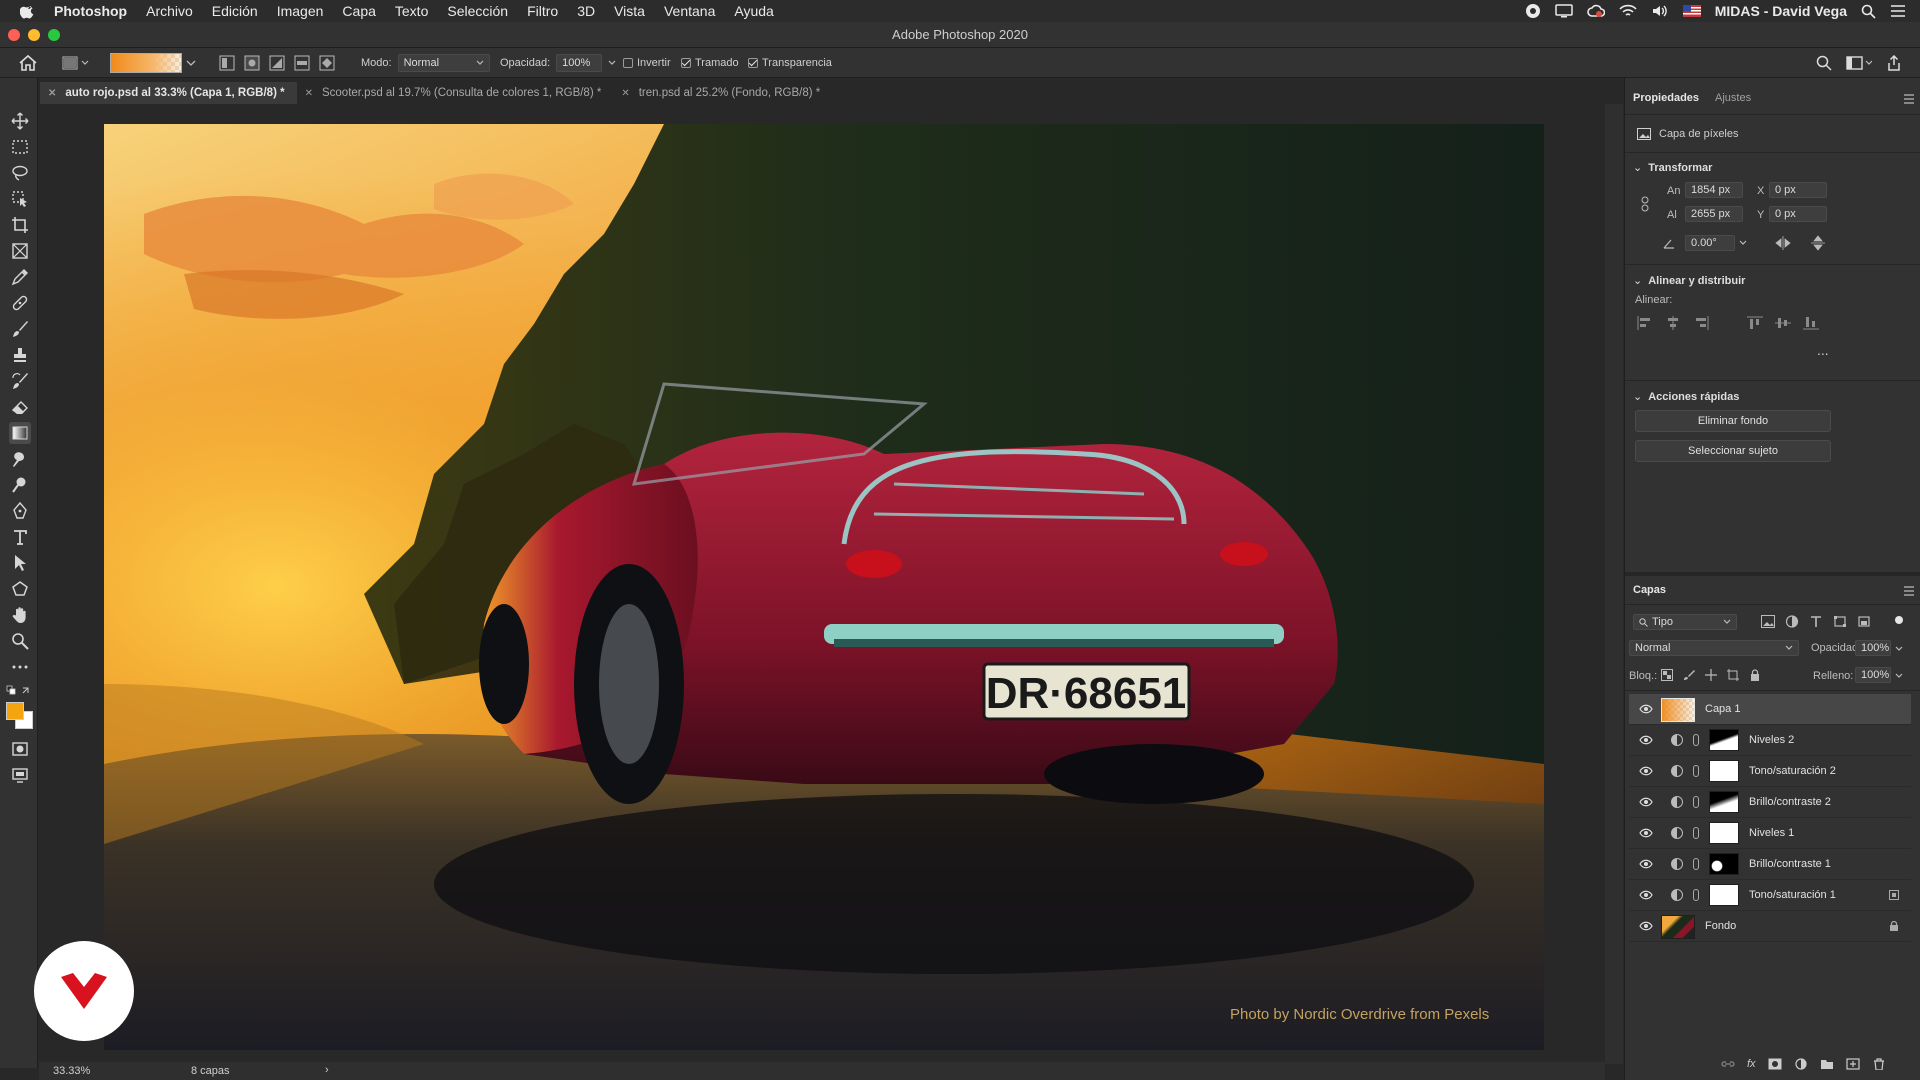  What do you see at coordinates (1595, 11) in the screenshot?
I see `creative-cloud-icon` at bounding box center [1595, 11].